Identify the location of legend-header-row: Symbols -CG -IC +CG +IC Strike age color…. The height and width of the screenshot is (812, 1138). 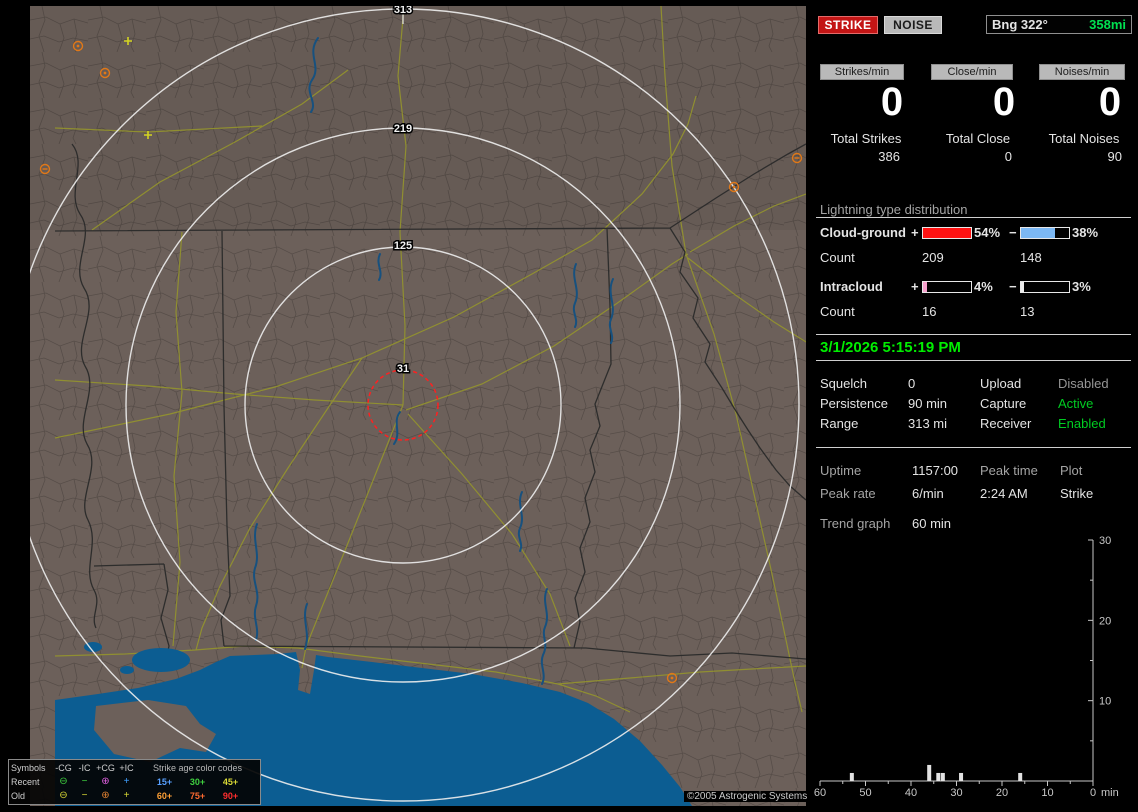
(134, 768).